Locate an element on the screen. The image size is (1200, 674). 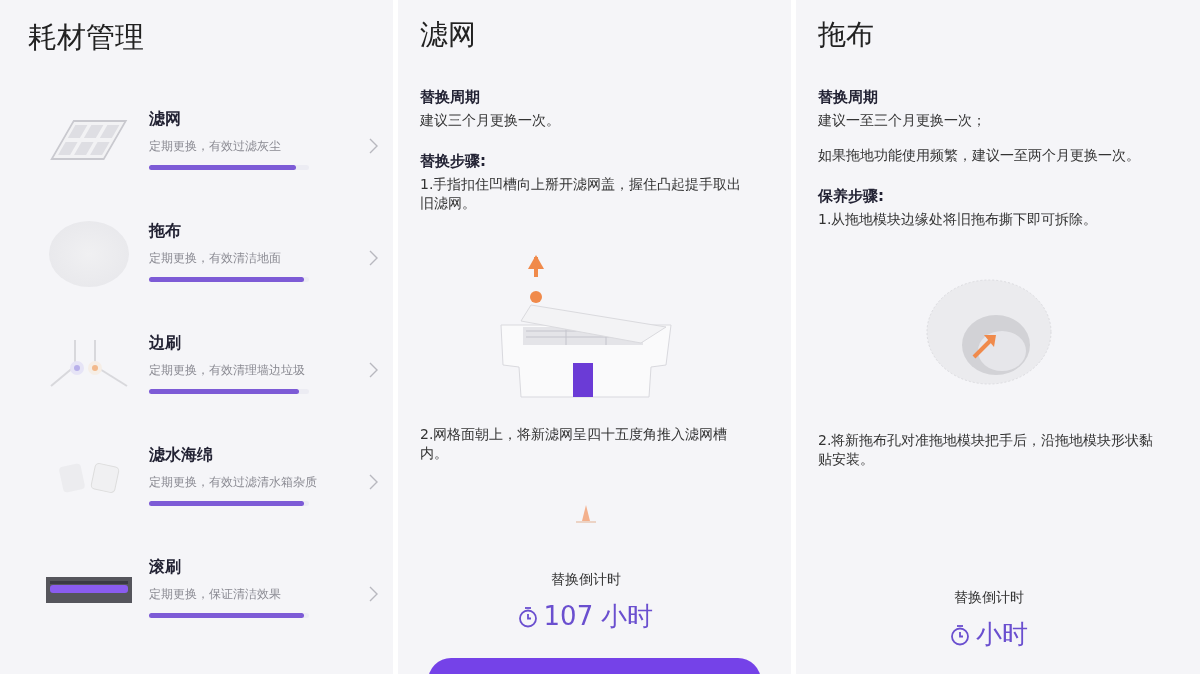
instruction-text: 建议三个月更换一次。 is located at coordinates (490, 120).